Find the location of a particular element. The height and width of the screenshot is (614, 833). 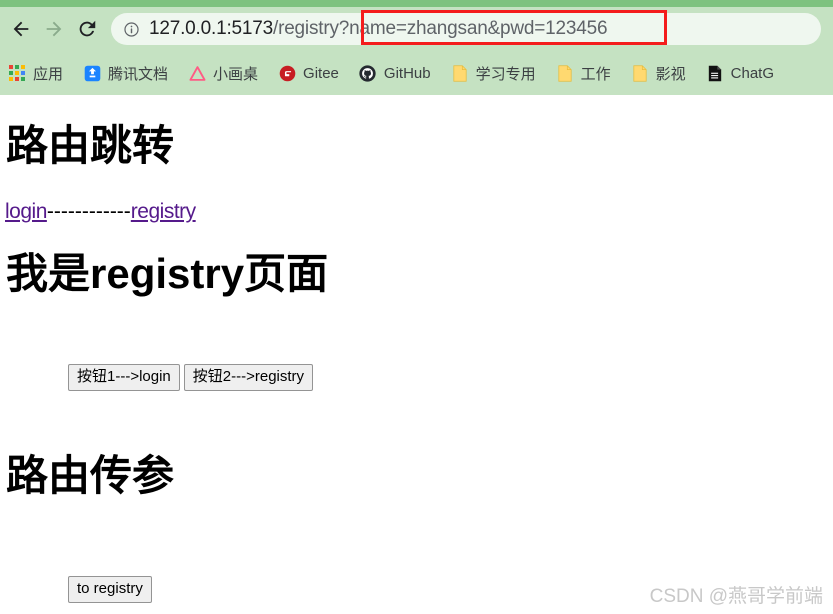

back-arrow-icon is located at coordinates (21, 29).